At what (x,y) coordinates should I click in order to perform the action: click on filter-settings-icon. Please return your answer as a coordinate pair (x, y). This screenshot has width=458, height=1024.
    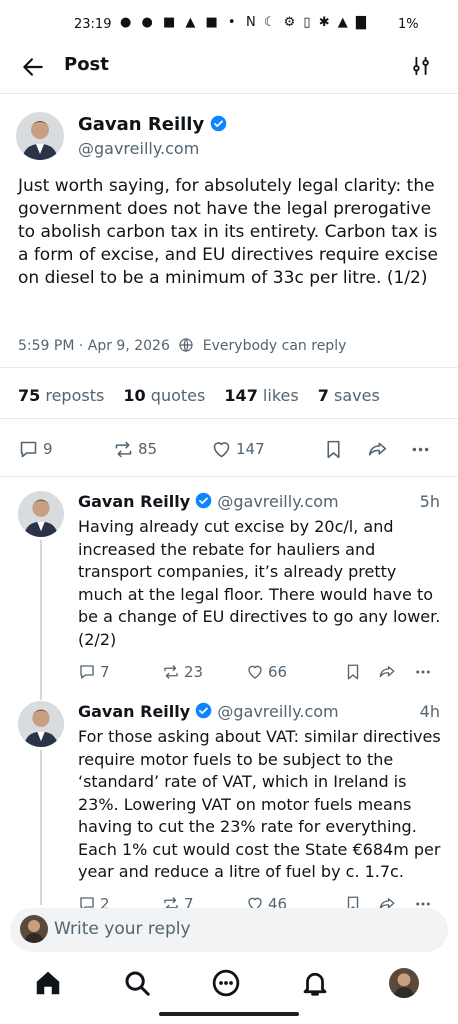
    Looking at the image, I should click on (421, 66).